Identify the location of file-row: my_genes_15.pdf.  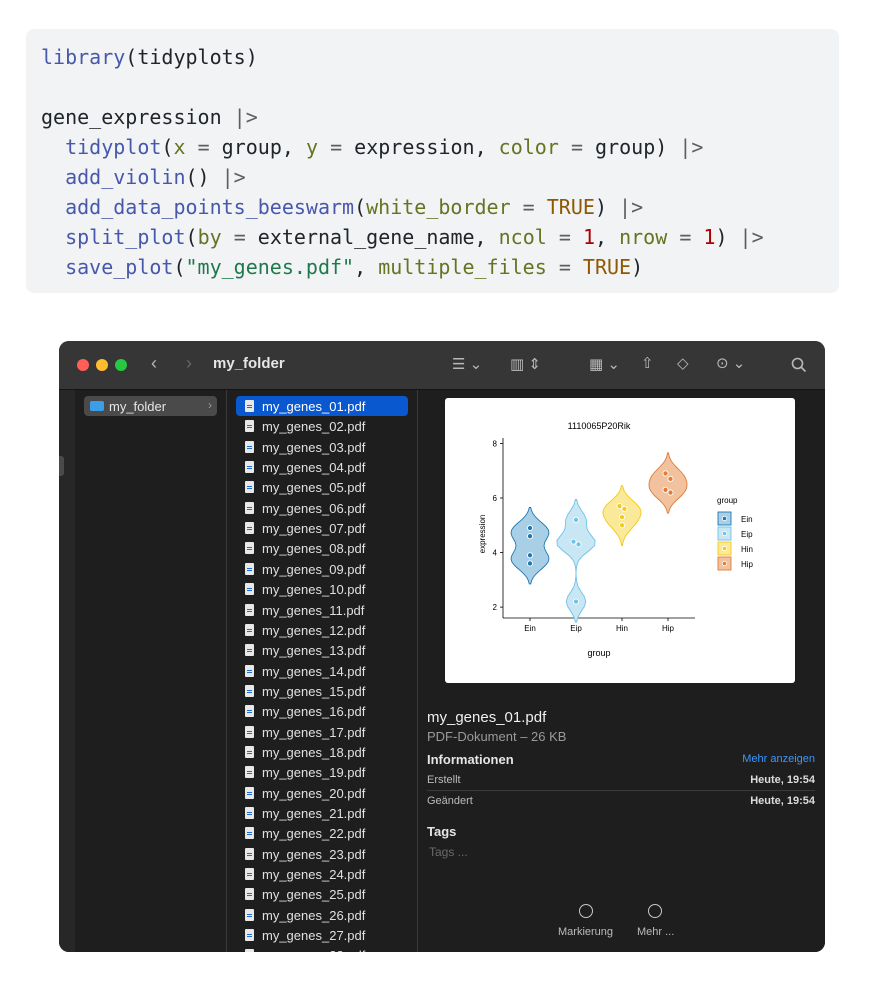
(322, 691).